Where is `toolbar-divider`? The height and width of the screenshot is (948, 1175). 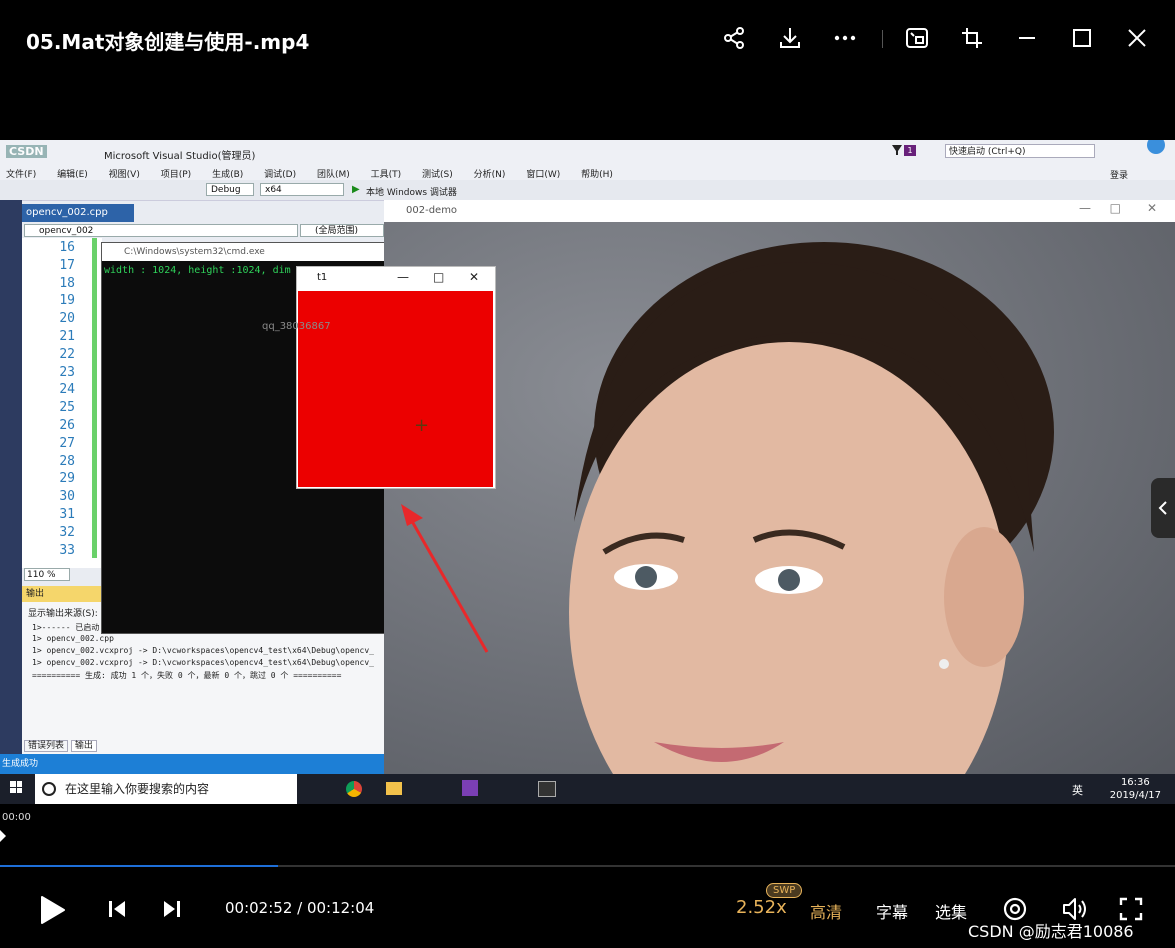 toolbar-divider is located at coordinates (882, 39).